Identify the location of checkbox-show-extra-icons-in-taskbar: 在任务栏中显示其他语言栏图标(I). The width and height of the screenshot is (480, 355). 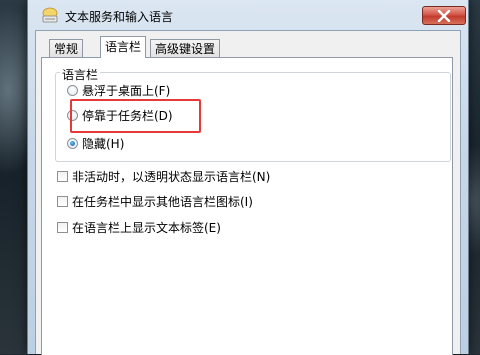
(155, 202).